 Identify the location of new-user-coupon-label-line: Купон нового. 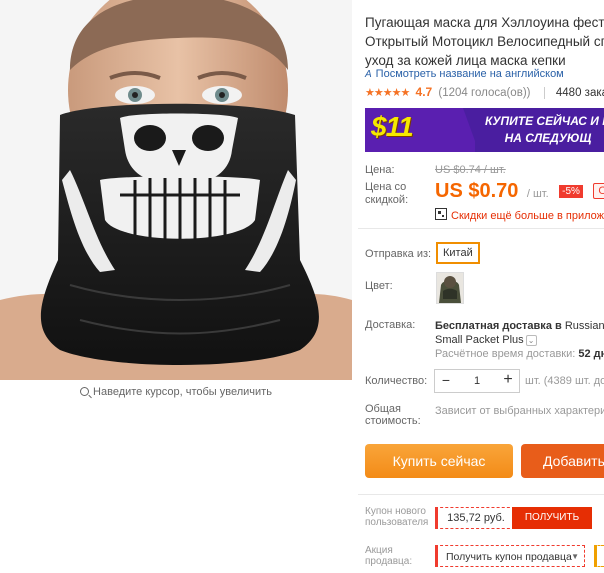
(395, 511).